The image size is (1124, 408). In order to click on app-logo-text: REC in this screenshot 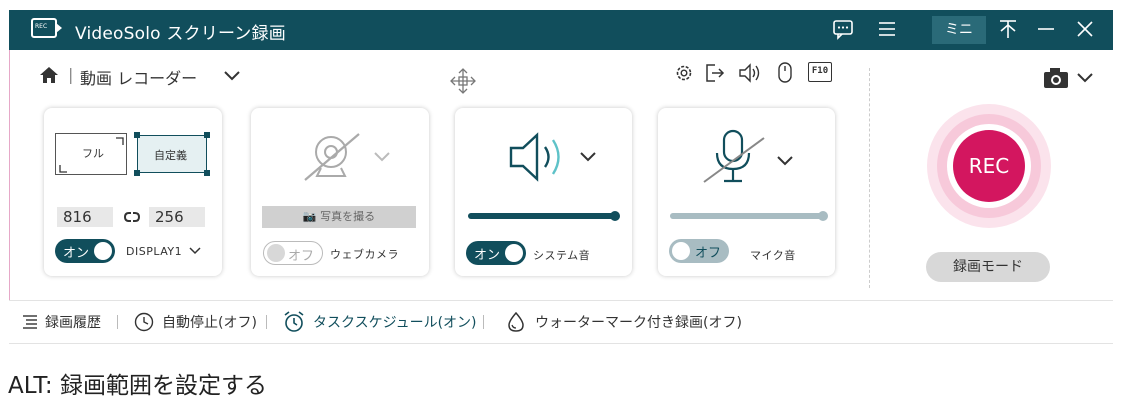, I will do `click(41, 26)`.